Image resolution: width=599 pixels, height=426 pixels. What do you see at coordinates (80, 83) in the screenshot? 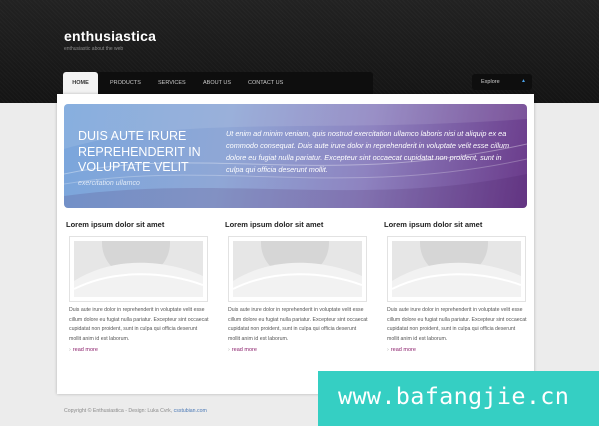
I see `nav-item-home: HOME` at bounding box center [80, 83].